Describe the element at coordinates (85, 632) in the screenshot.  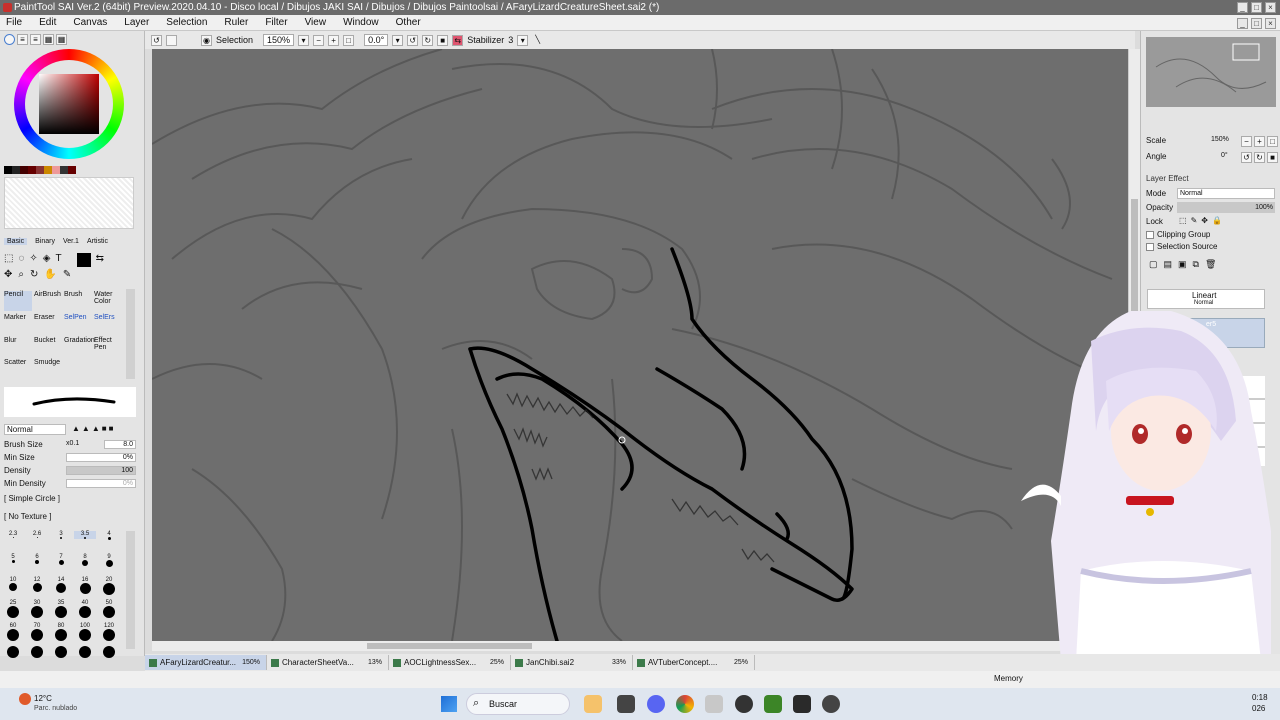
I see `brush-size-option: 100` at that location.